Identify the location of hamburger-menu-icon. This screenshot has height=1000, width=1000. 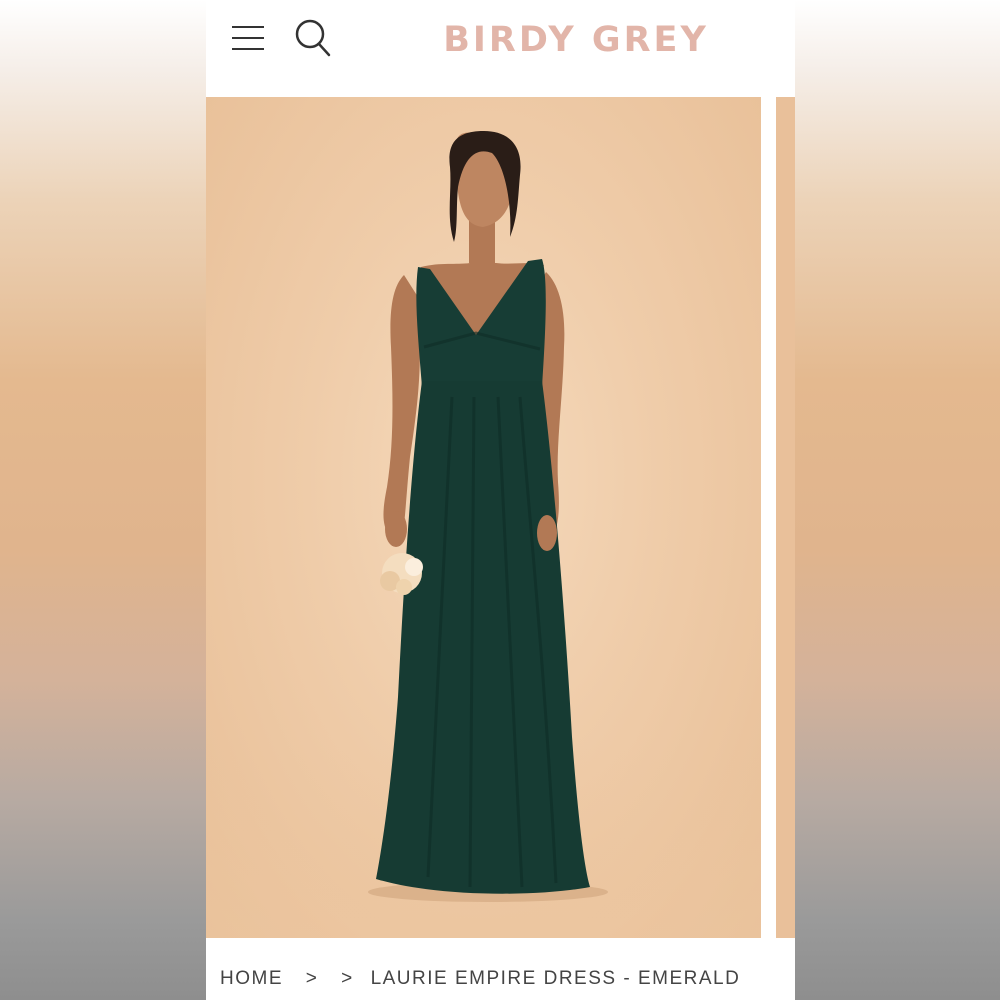
(248, 38).